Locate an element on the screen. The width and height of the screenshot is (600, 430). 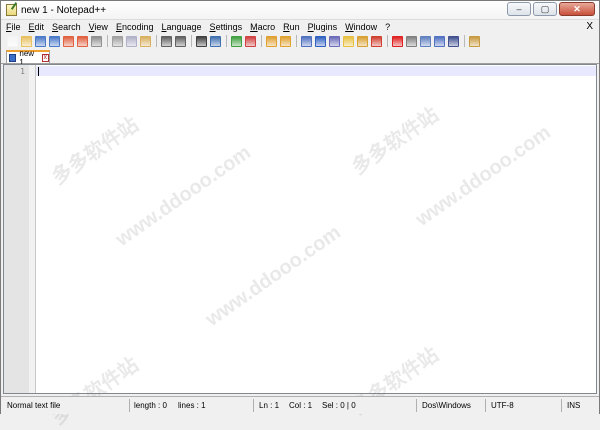
menu-help: ? is located at coordinates (386, 27).